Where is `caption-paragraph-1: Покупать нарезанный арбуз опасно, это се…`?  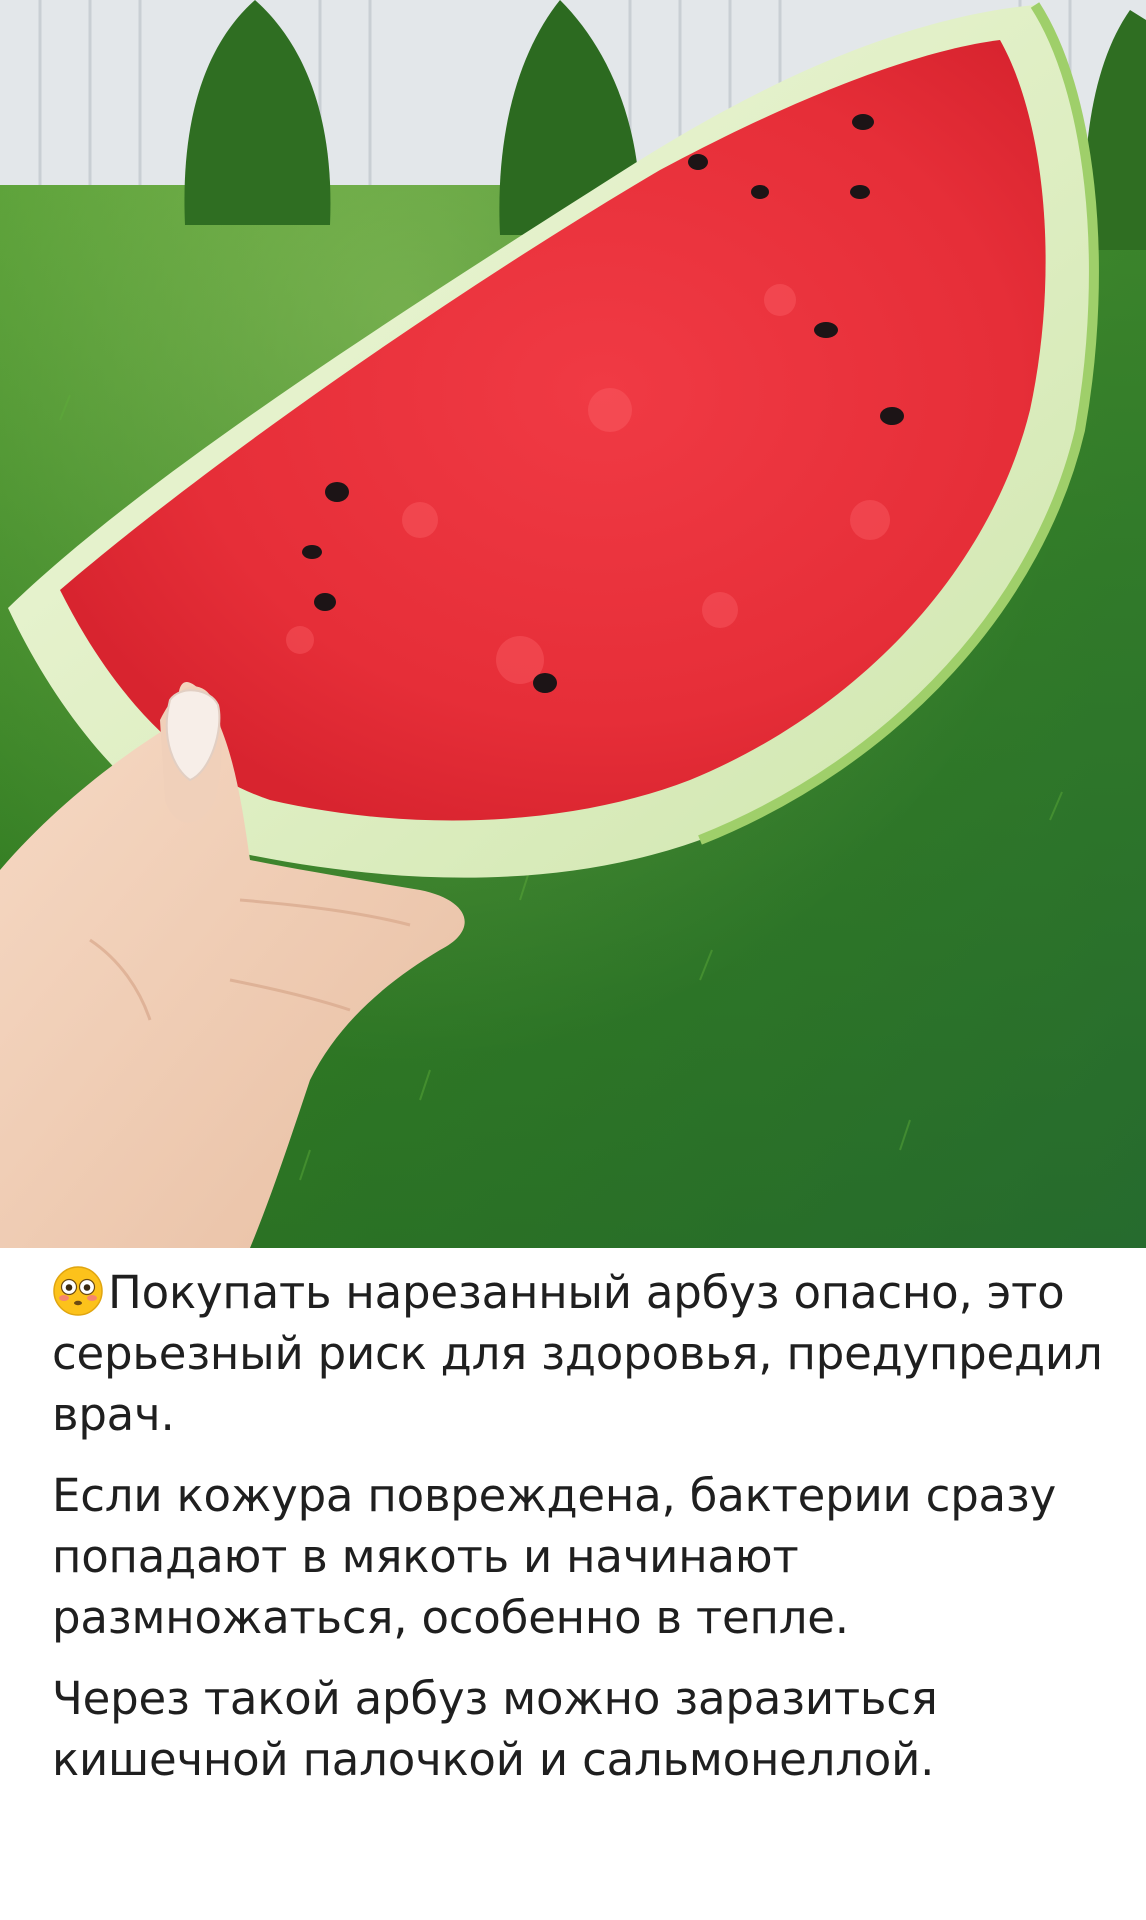
caption-paragraph-1: Покупать нарезанный арбуз опасно, это се… is located at coordinates (582, 1353).